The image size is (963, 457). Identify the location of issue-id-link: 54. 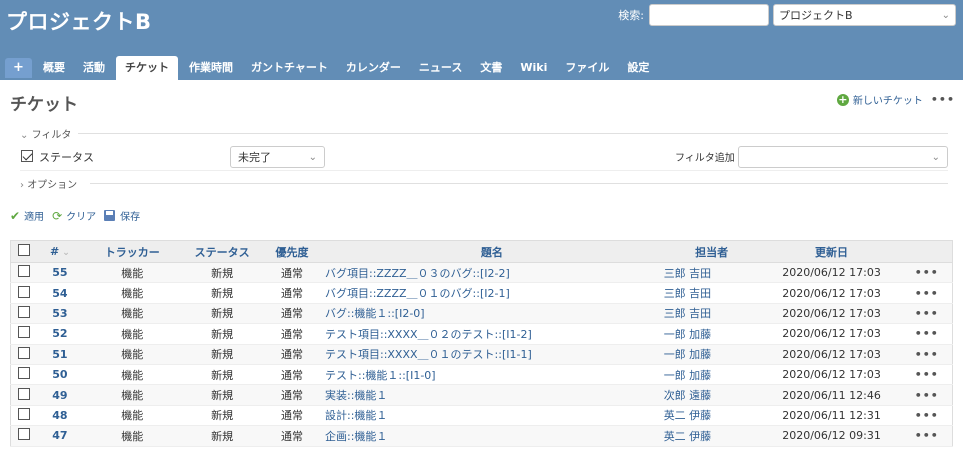
(59, 293).